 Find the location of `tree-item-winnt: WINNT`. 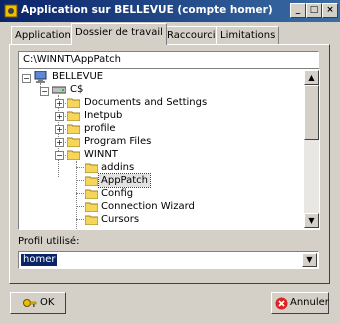

tree-item-winnt: WINNT is located at coordinates (101, 154).